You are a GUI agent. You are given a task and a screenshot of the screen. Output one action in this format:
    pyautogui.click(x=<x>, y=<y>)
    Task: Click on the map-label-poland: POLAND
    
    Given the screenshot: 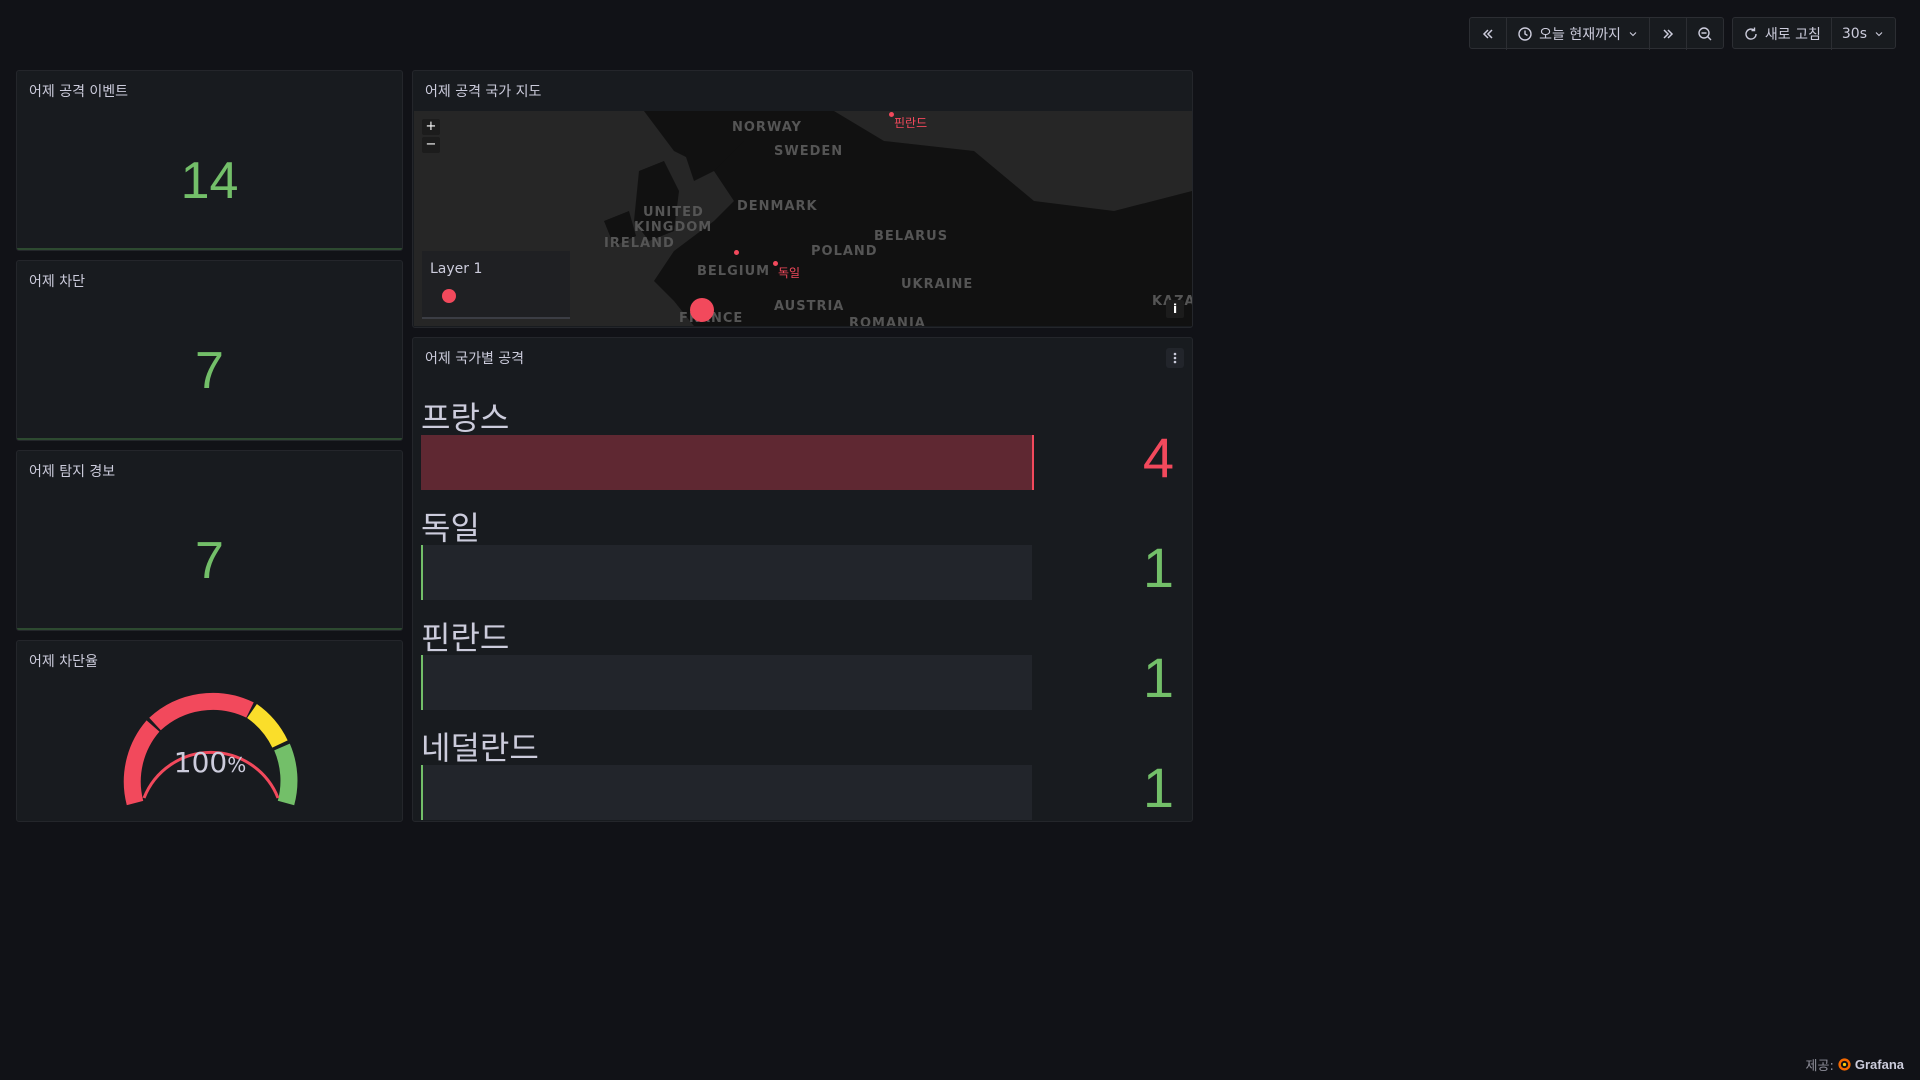 What is the action you would take?
    pyautogui.click(x=844, y=251)
    